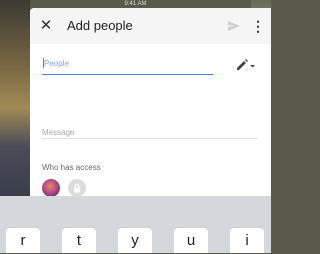 The width and height of the screenshot is (320, 254). What do you see at coordinates (43, 63) in the screenshot?
I see `text-cursor` at bounding box center [43, 63].